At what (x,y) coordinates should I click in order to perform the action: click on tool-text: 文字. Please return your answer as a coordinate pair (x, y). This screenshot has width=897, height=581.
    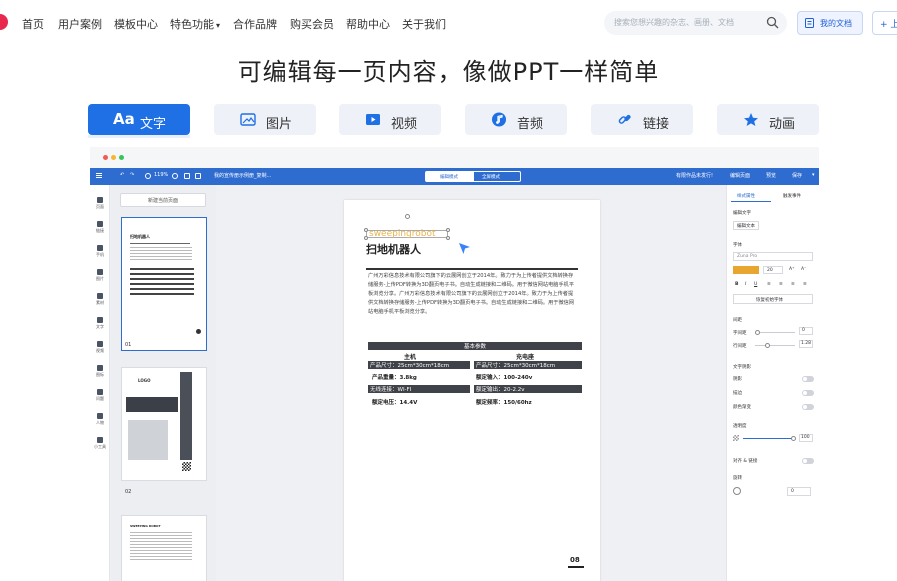
    Looking at the image, I should click on (100, 323).